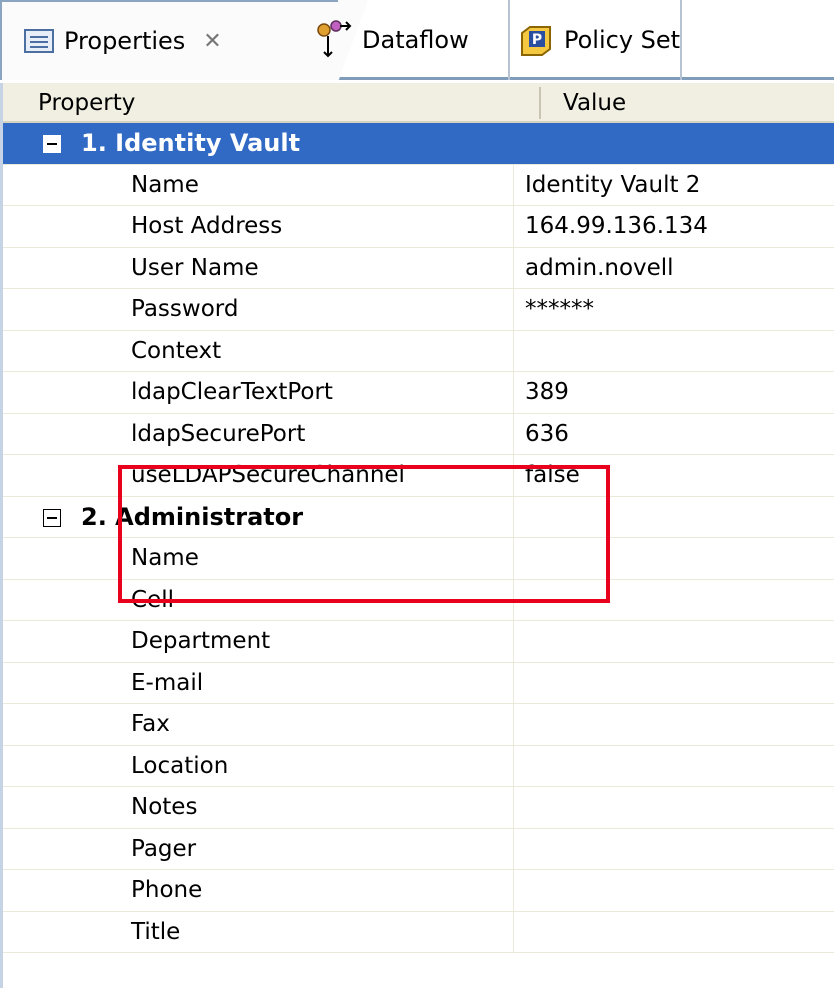 This screenshot has height=988, width=834. What do you see at coordinates (612, 185) in the screenshot?
I see `property-value: Identity Vault 2` at bounding box center [612, 185].